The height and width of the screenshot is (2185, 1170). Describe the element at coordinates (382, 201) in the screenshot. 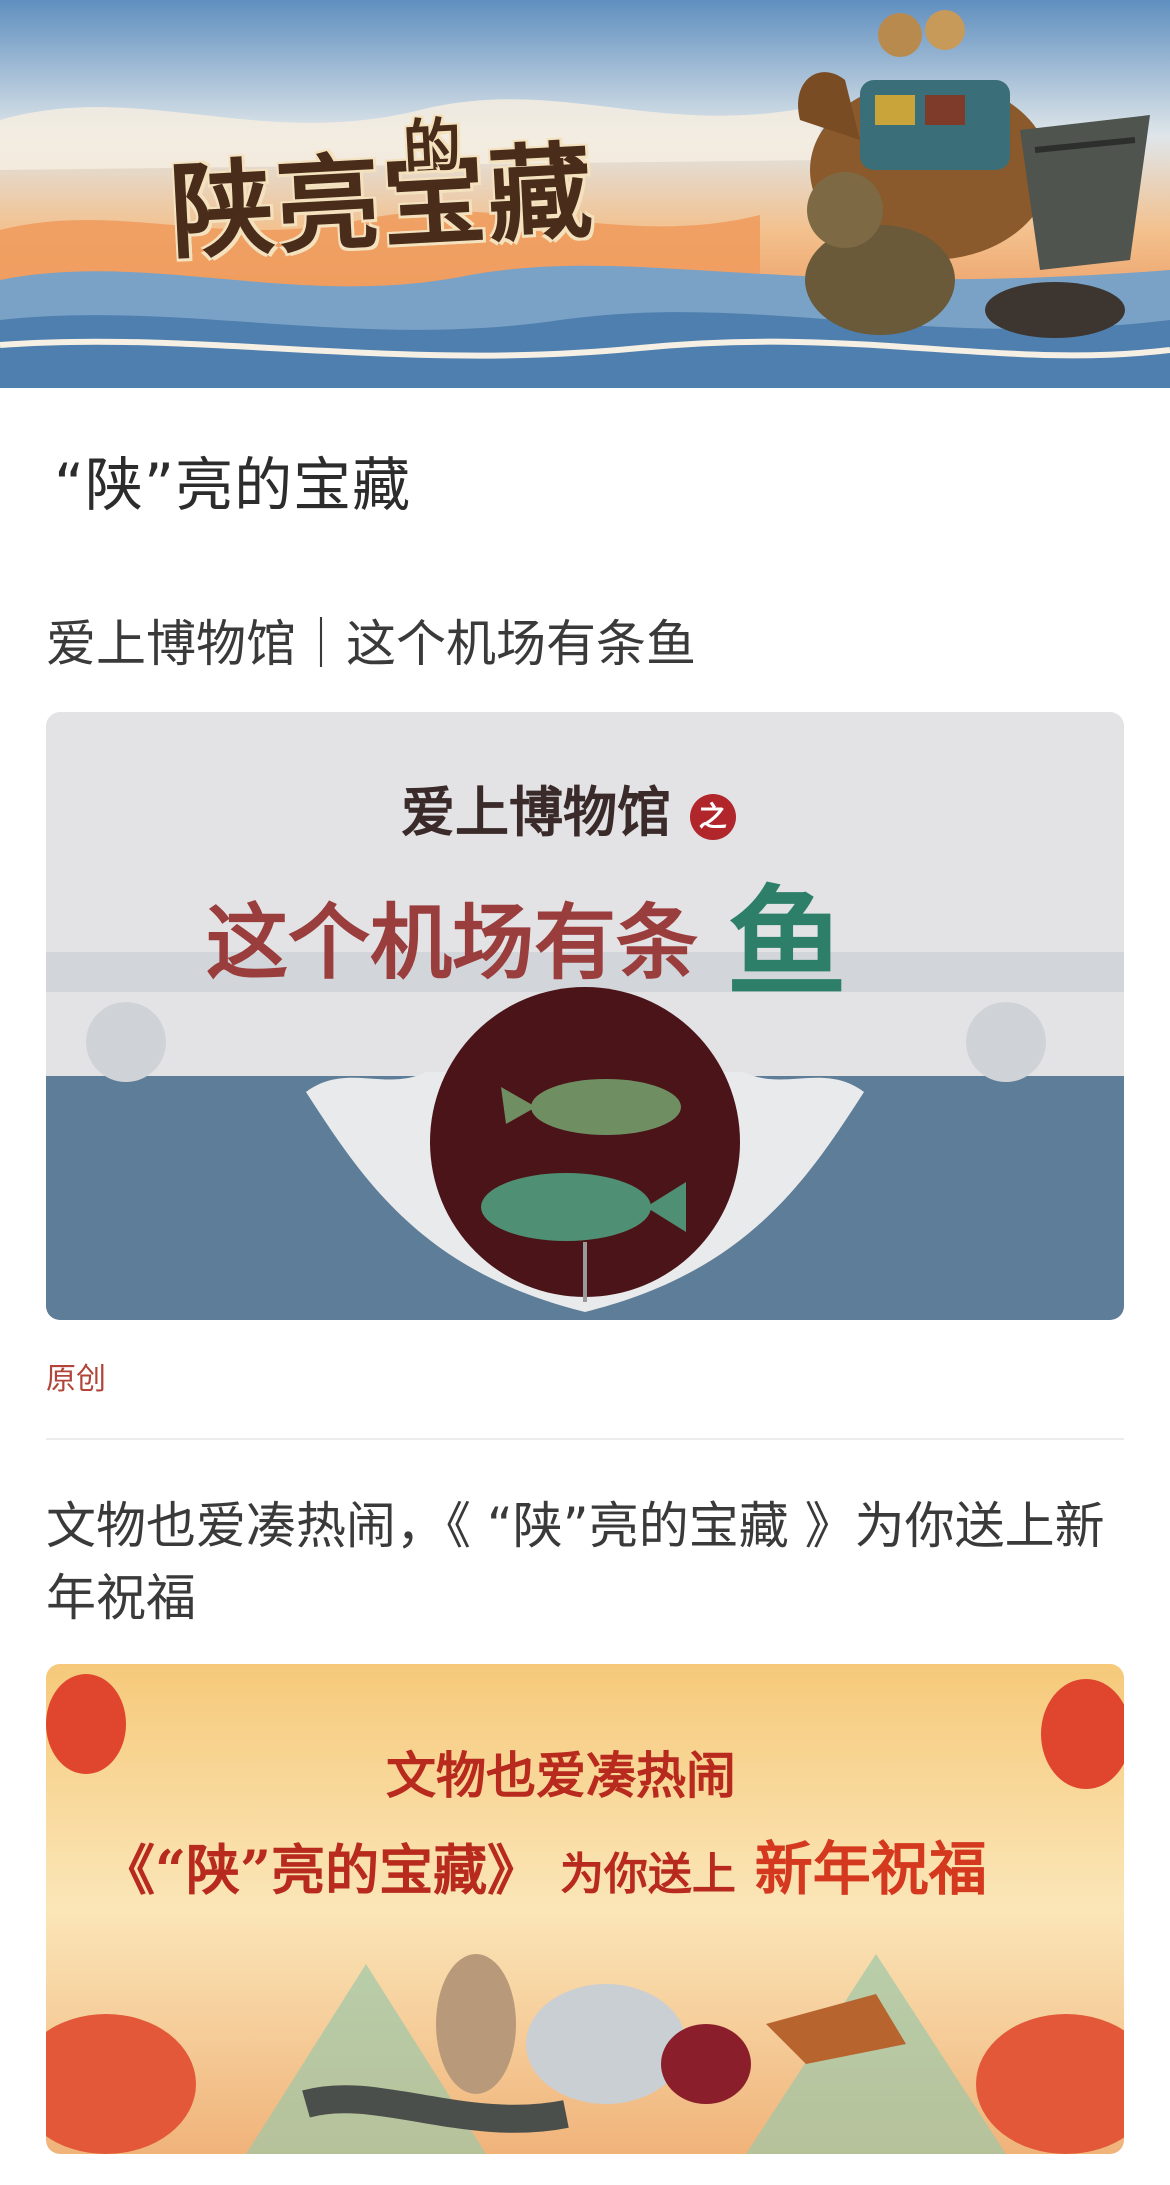

I see `banner-logo-text: 陕亮宝藏` at that location.